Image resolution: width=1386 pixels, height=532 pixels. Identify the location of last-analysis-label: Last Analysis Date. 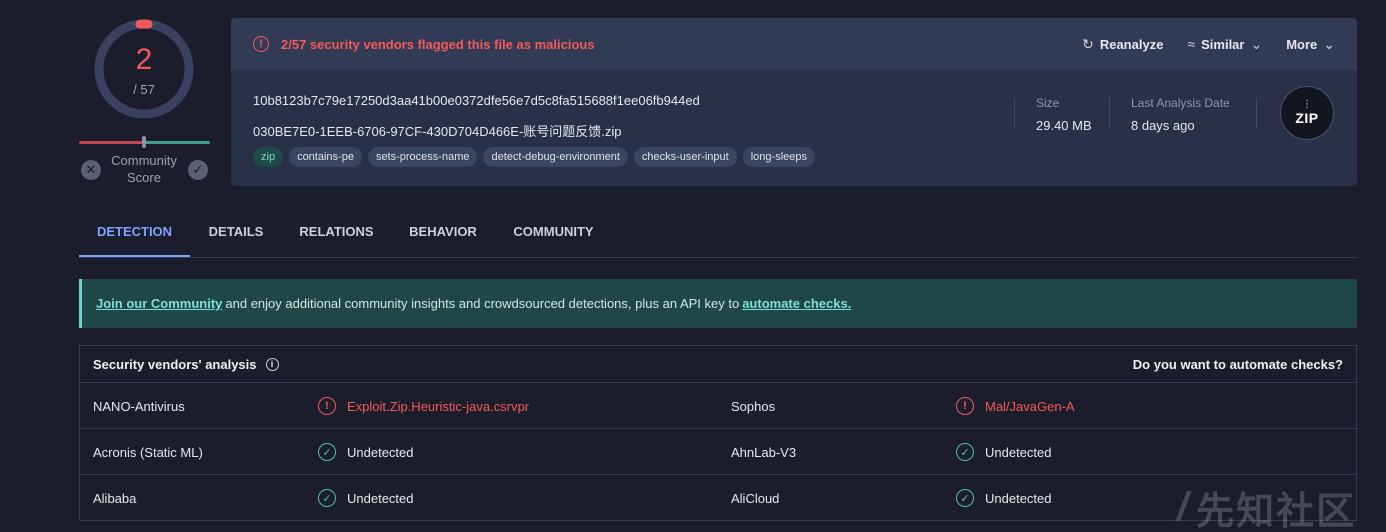
(1180, 103).